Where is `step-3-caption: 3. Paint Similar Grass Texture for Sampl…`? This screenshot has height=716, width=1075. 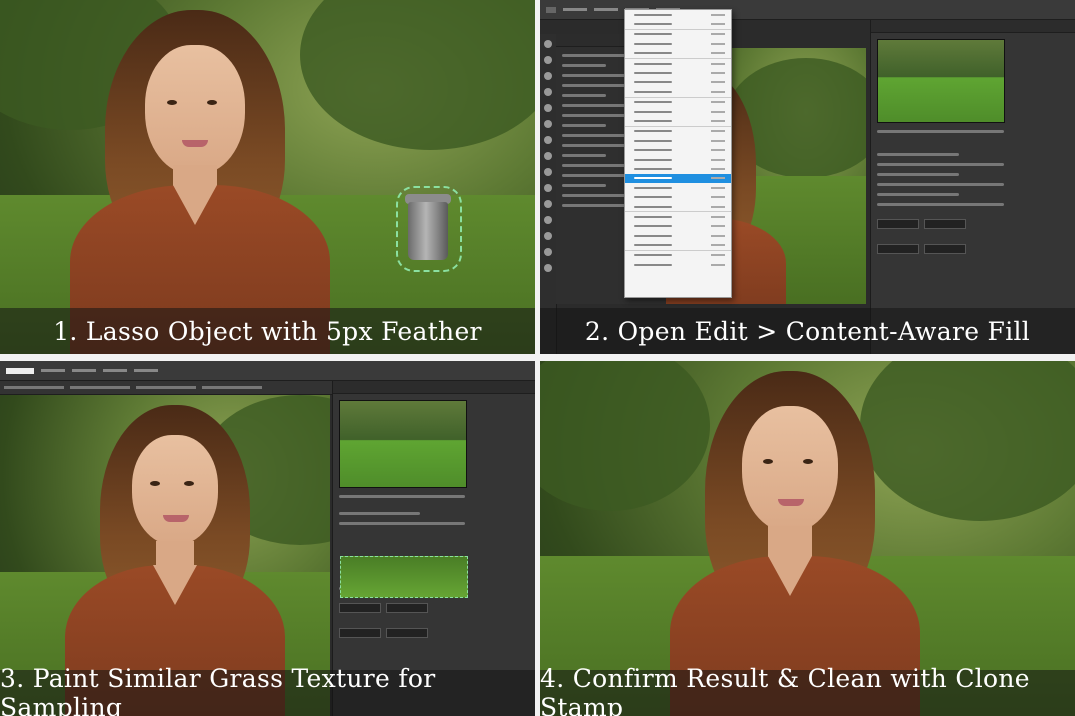
step-3-caption: 3. Paint Similar Grass Texture for Sampl… is located at coordinates (267, 690).